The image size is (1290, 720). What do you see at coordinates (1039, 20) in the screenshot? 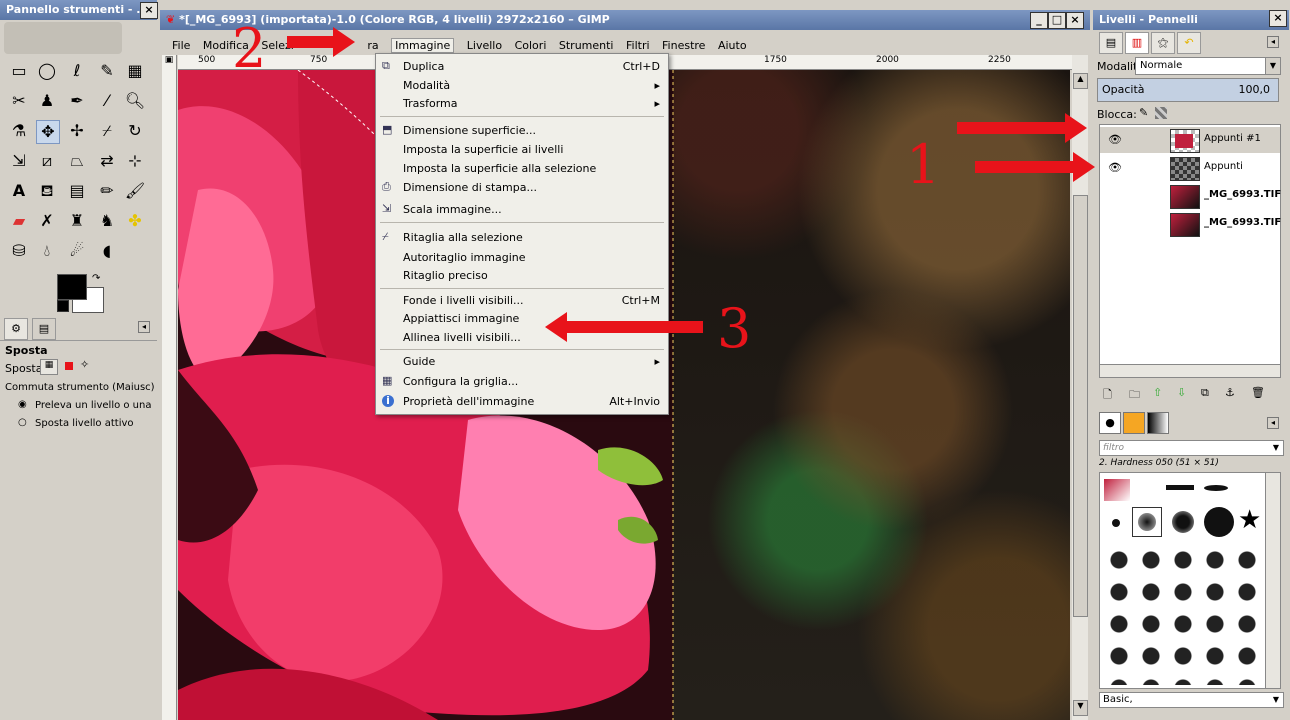
I see `minimize-button: _` at bounding box center [1039, 20].